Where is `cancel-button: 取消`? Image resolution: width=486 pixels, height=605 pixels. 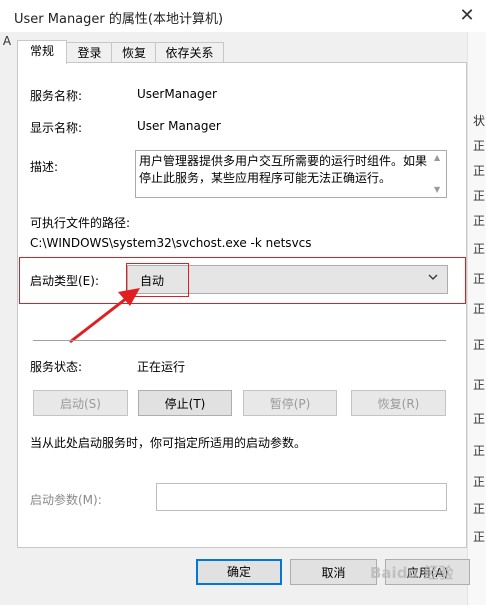
cancel-button: 取消 is located at coordinates (333, 572).